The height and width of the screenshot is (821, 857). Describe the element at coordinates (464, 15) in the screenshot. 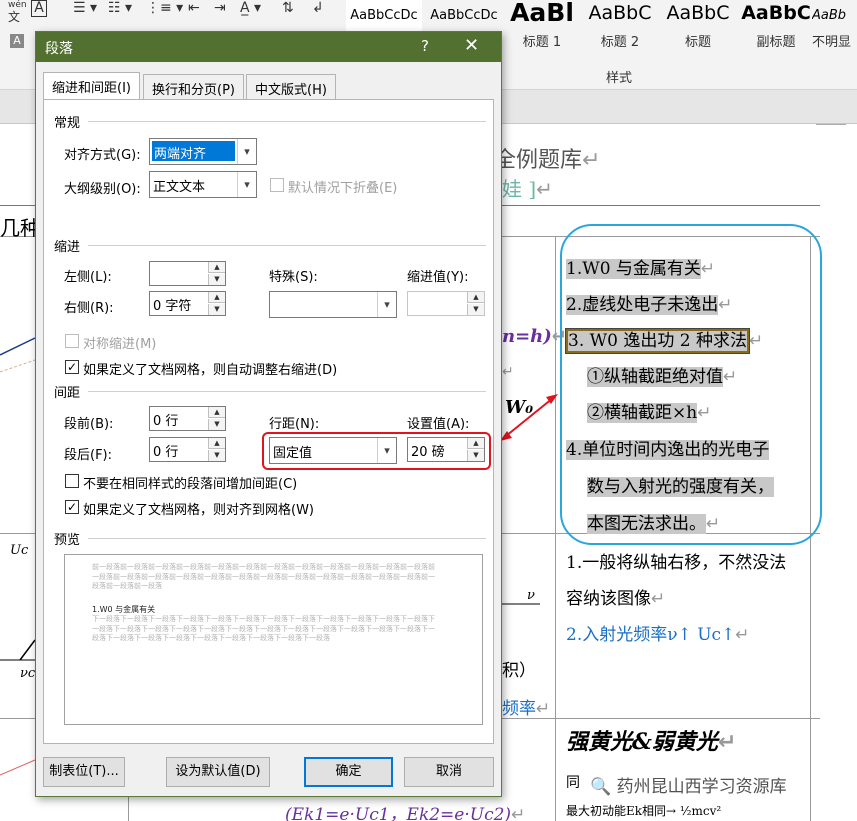

I see `style-sample: AaBbCcDc` at that location.